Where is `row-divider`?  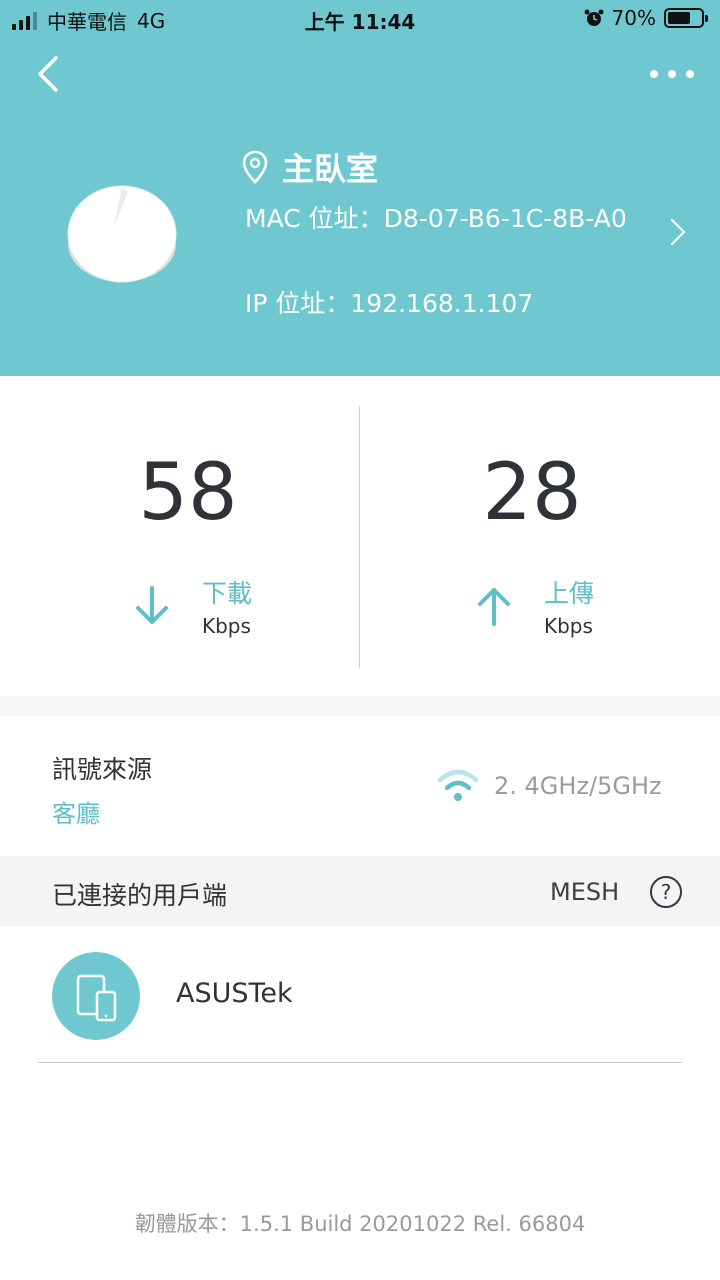 row-divider is located at coordinates (360, 1062).